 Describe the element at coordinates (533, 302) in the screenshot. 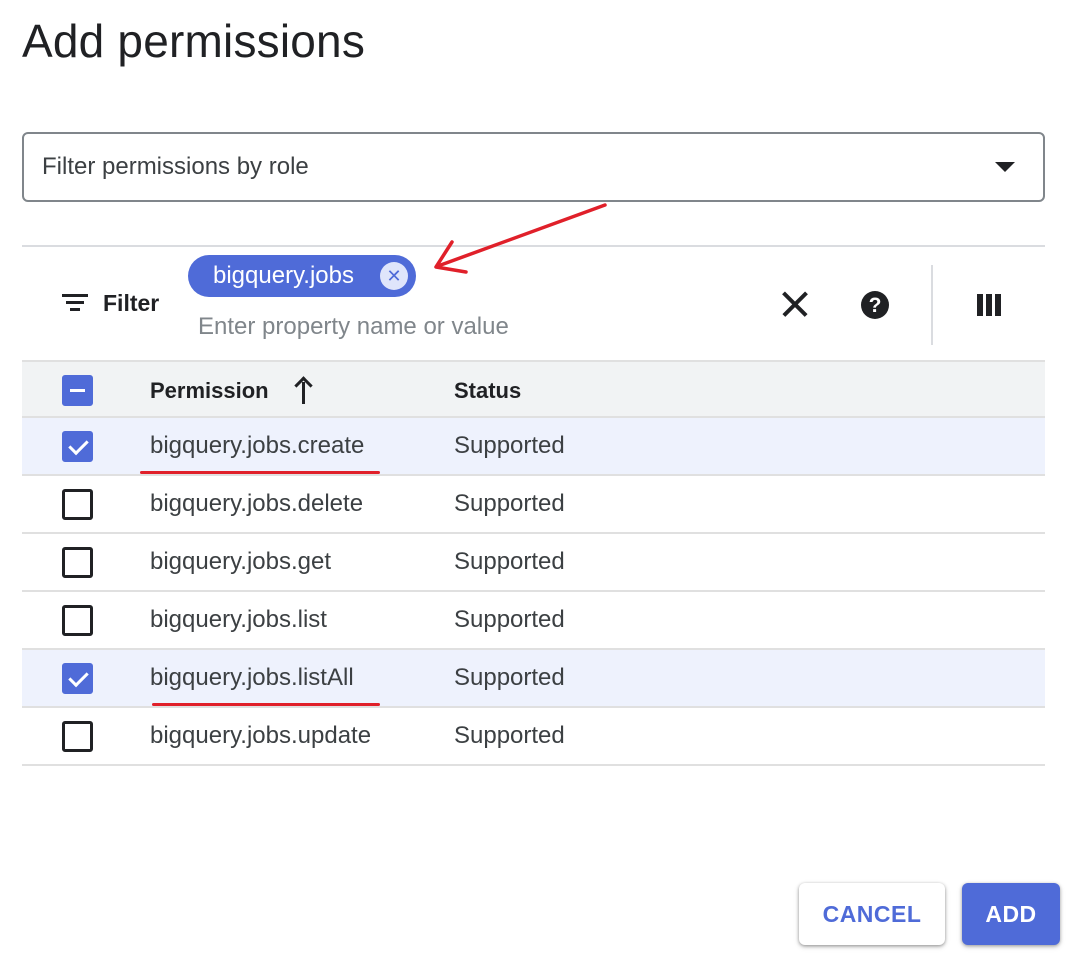

I see `filter-toolbar: Filter bigquery.jobs ✕ ?` at that location.